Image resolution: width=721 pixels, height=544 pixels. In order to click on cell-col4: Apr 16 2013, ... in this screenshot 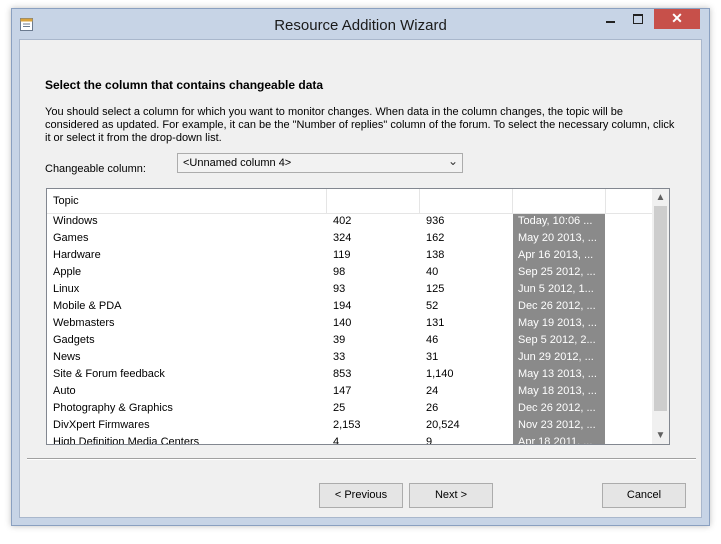, I will do `click(559, 256)`.